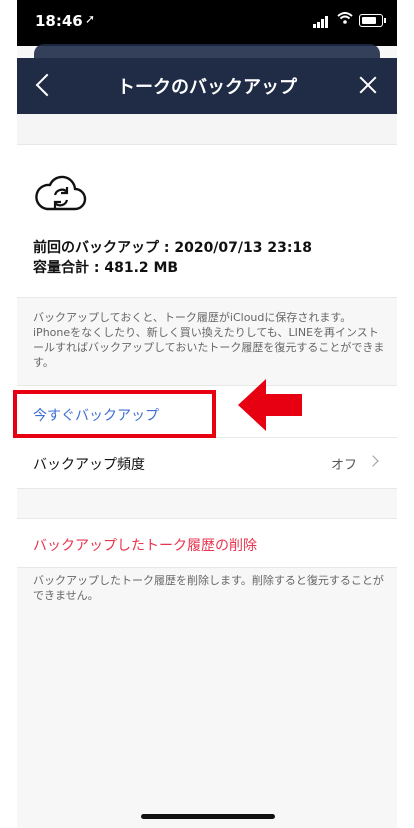 Image resolution: width=414 pixels, height=828 pixels. I want to click on signal-icon, so click(322, 22).